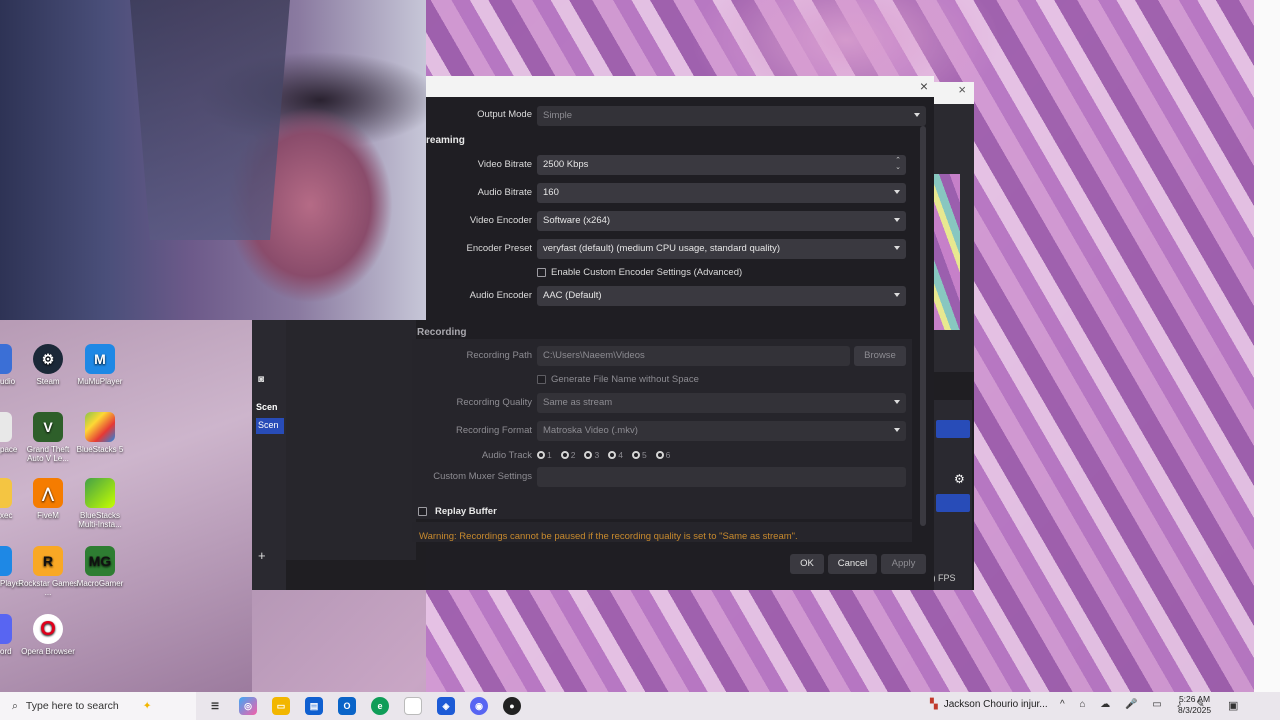 This screenshot has width=1280, height=720. I want to click on audio-track-4: 4, so click(615, 455).